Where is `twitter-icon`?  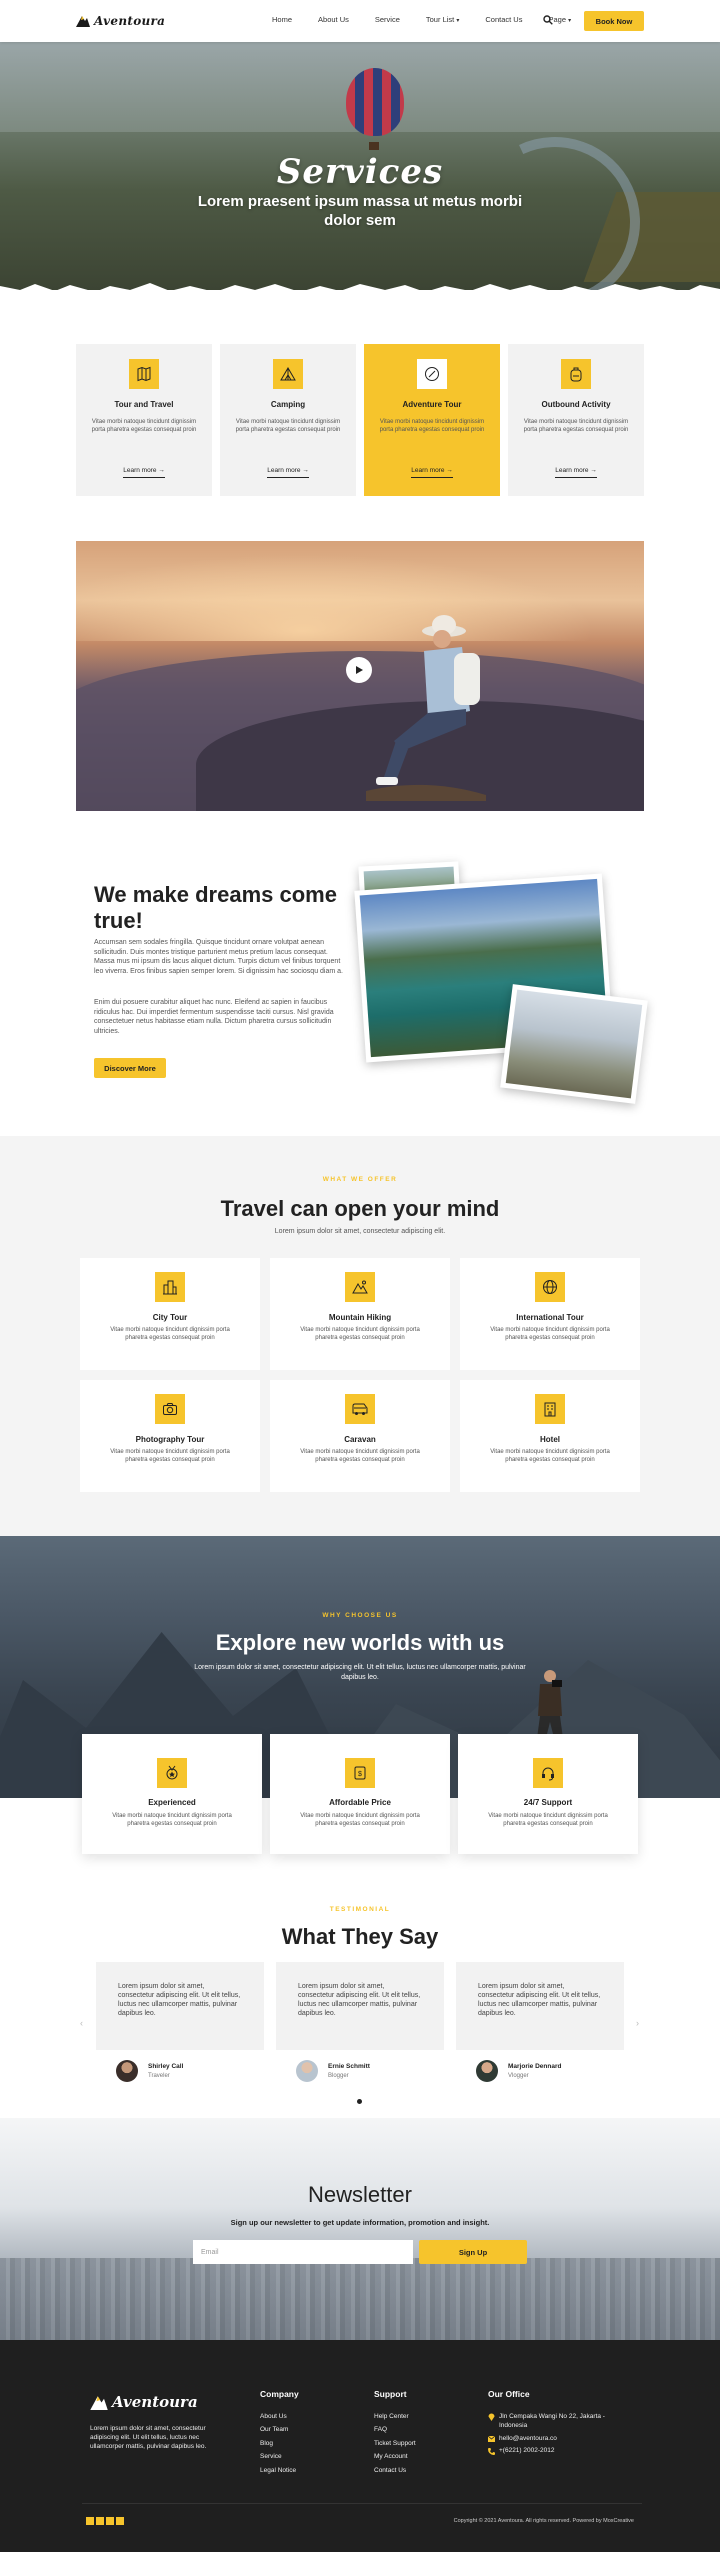
twitter-icon is located at coordinates (100, 2521).